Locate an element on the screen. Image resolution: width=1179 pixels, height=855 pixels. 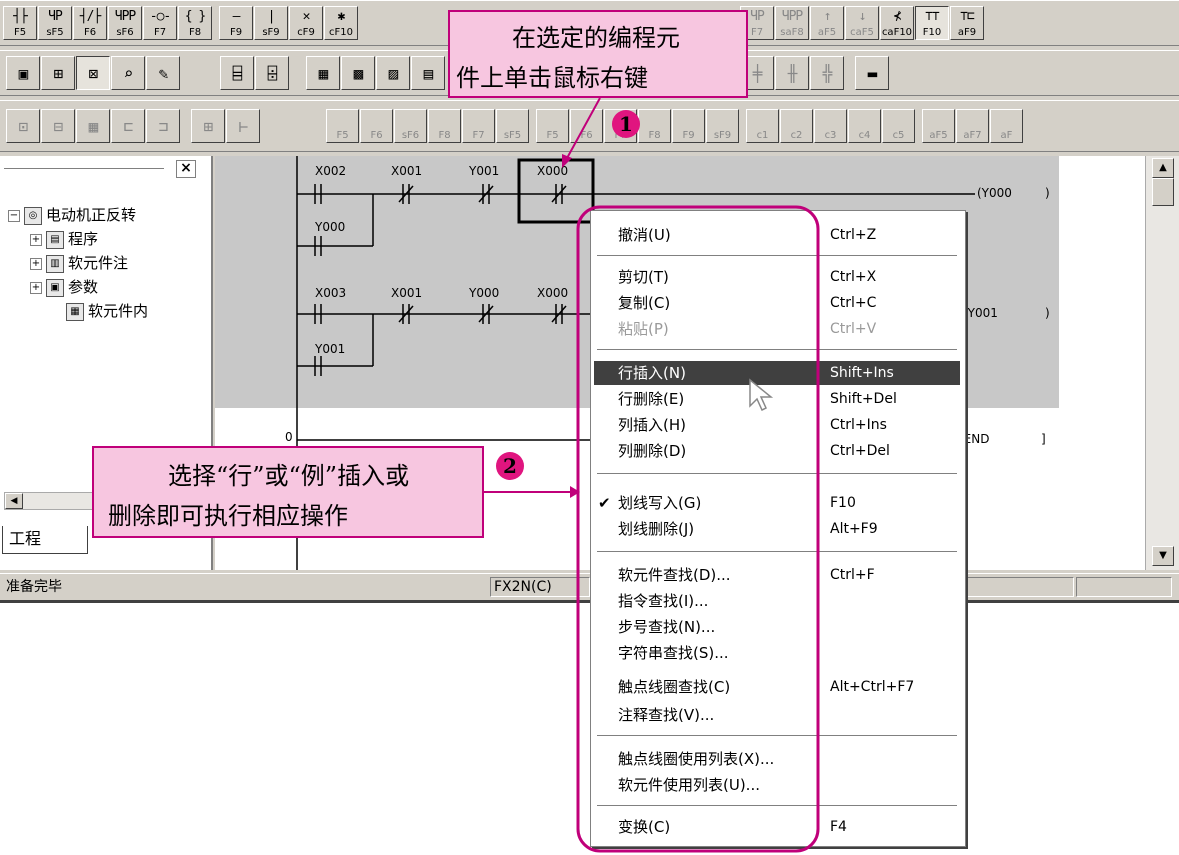
menu-shortcut: Ctrl+Ins is located at coordinates (858, 425).